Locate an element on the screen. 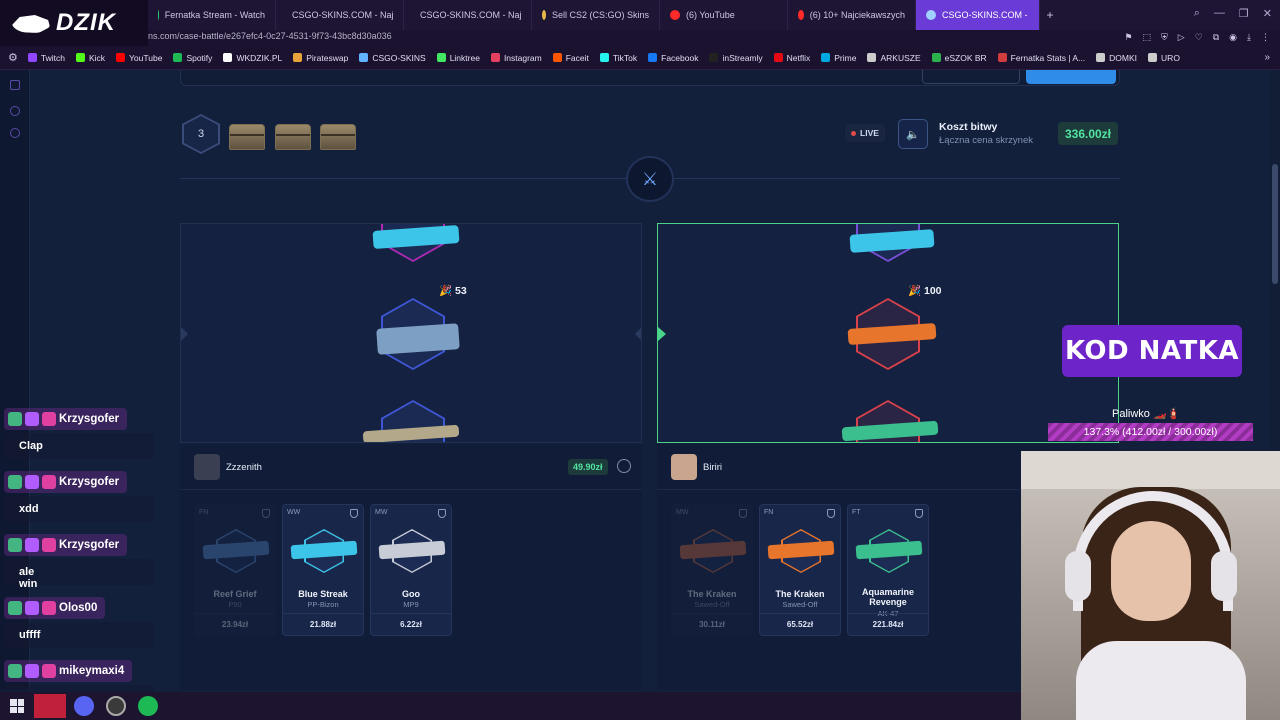  heart-icon: ♡ is located at coordinates (1199, 37).